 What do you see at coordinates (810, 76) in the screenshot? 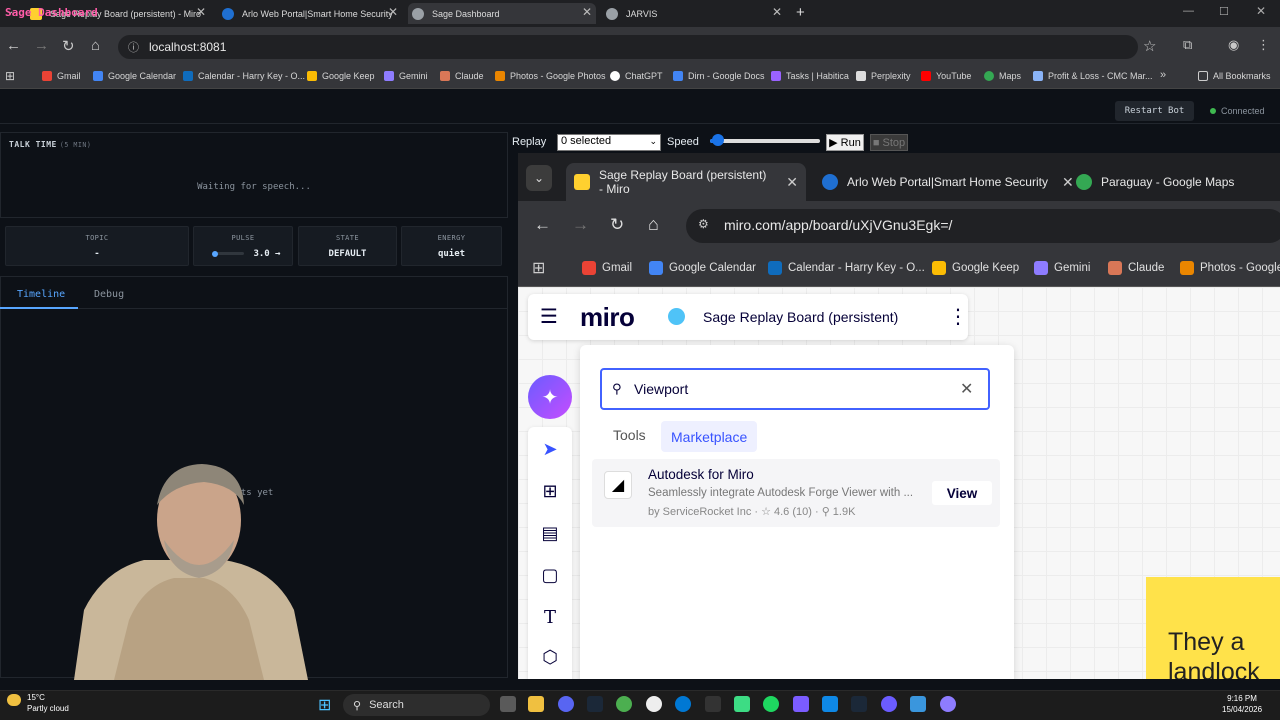
I see `bookmark-habitica: Tasks | Habitica` at bounding box center [810, 76].